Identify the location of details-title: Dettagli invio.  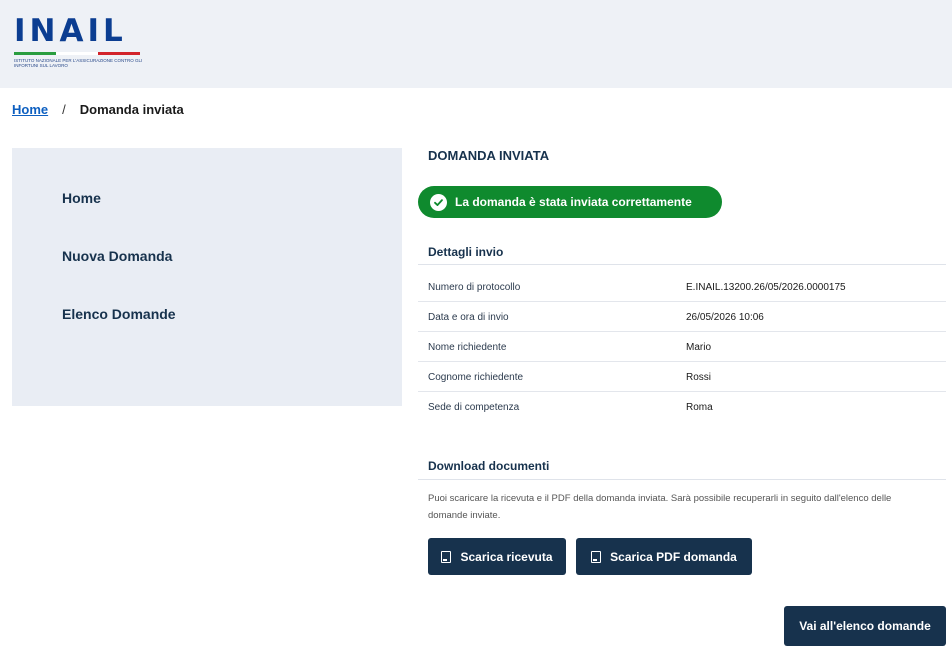
(466, 252).